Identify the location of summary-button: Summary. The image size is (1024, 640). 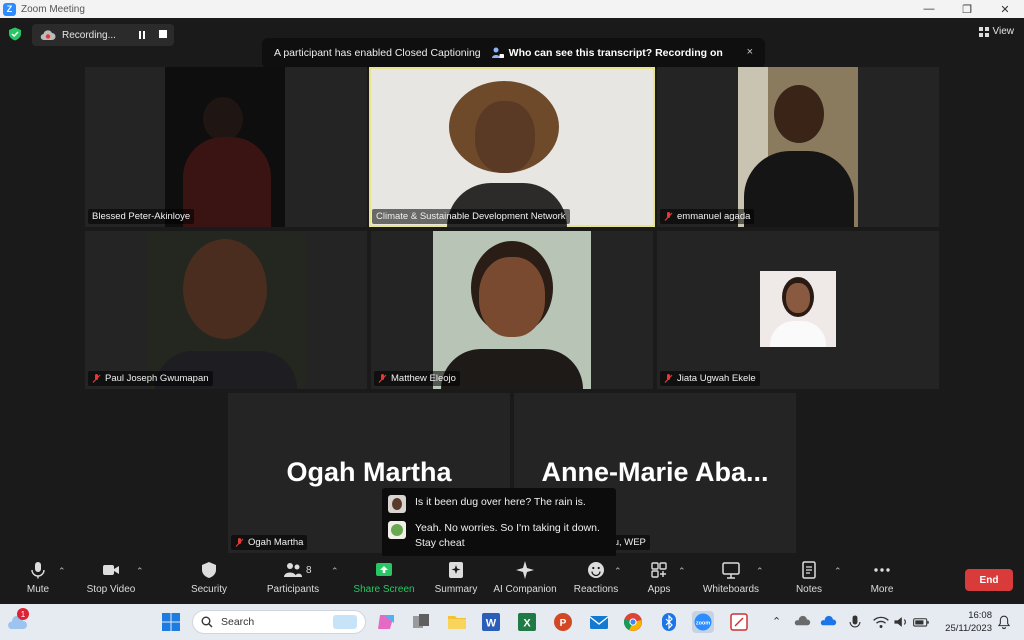
(456, 580).